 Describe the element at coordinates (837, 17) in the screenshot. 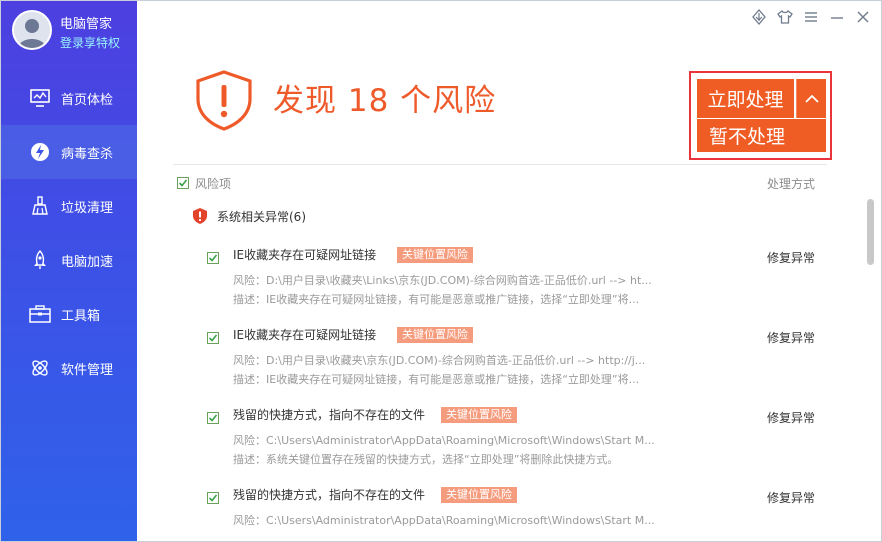

I see `minimize-icon` at that location.